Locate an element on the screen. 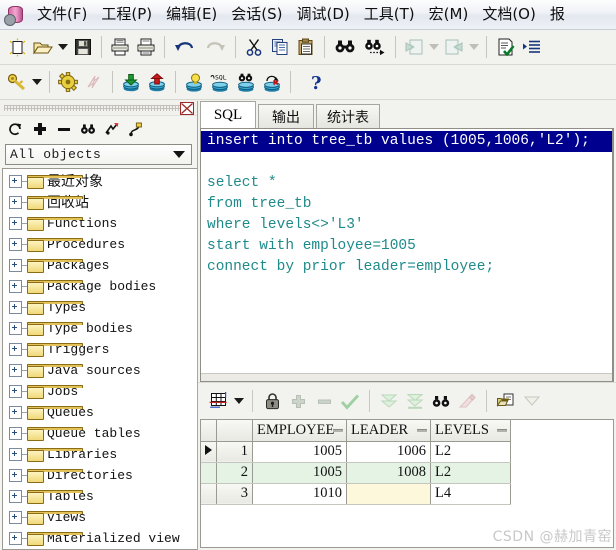 The width and height of the screenshot is (616, 550). table-cell: 1008 is located at coordinates (388, 473).